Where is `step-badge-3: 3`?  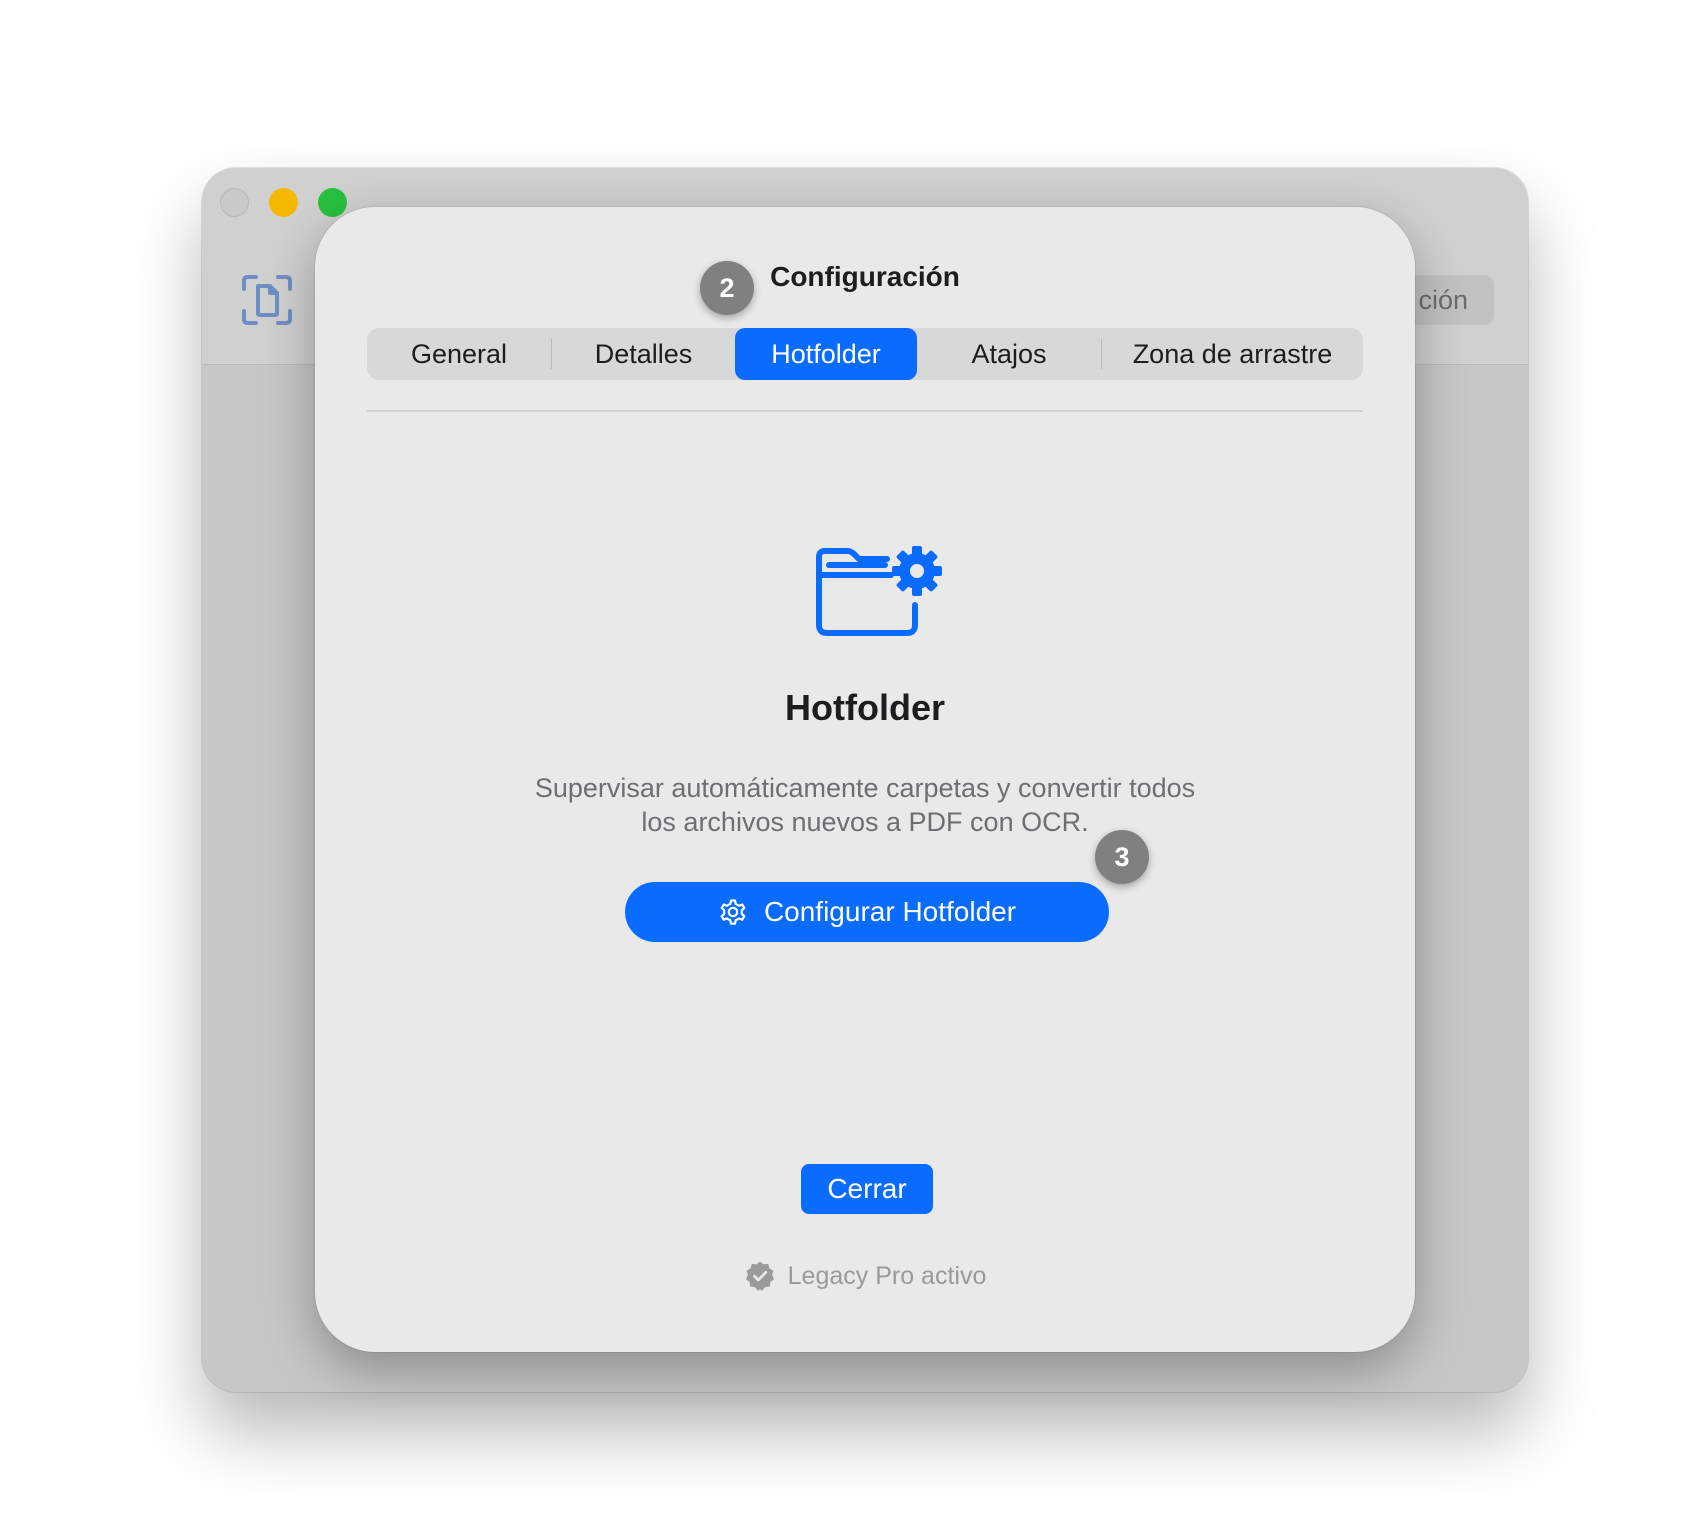 step-badge-3: 3 is located at coordinates (1122, 857).